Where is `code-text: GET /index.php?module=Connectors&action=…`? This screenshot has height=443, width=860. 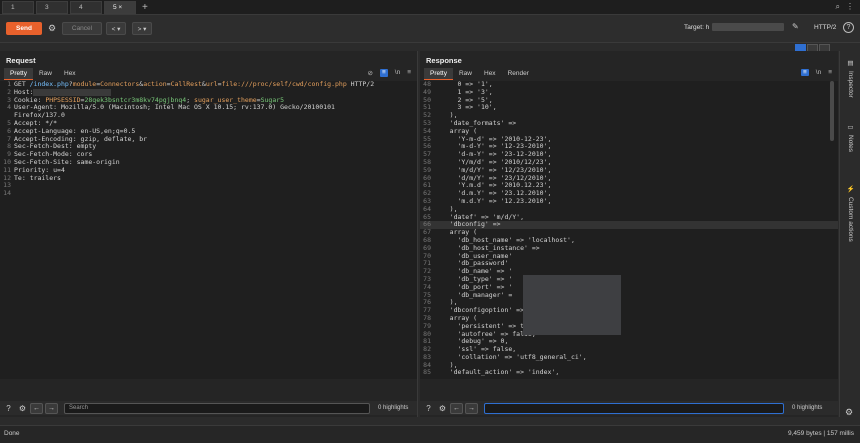 code-text: GET /index.php?module=Connectors&action=… is located at coordinates (194, 84).